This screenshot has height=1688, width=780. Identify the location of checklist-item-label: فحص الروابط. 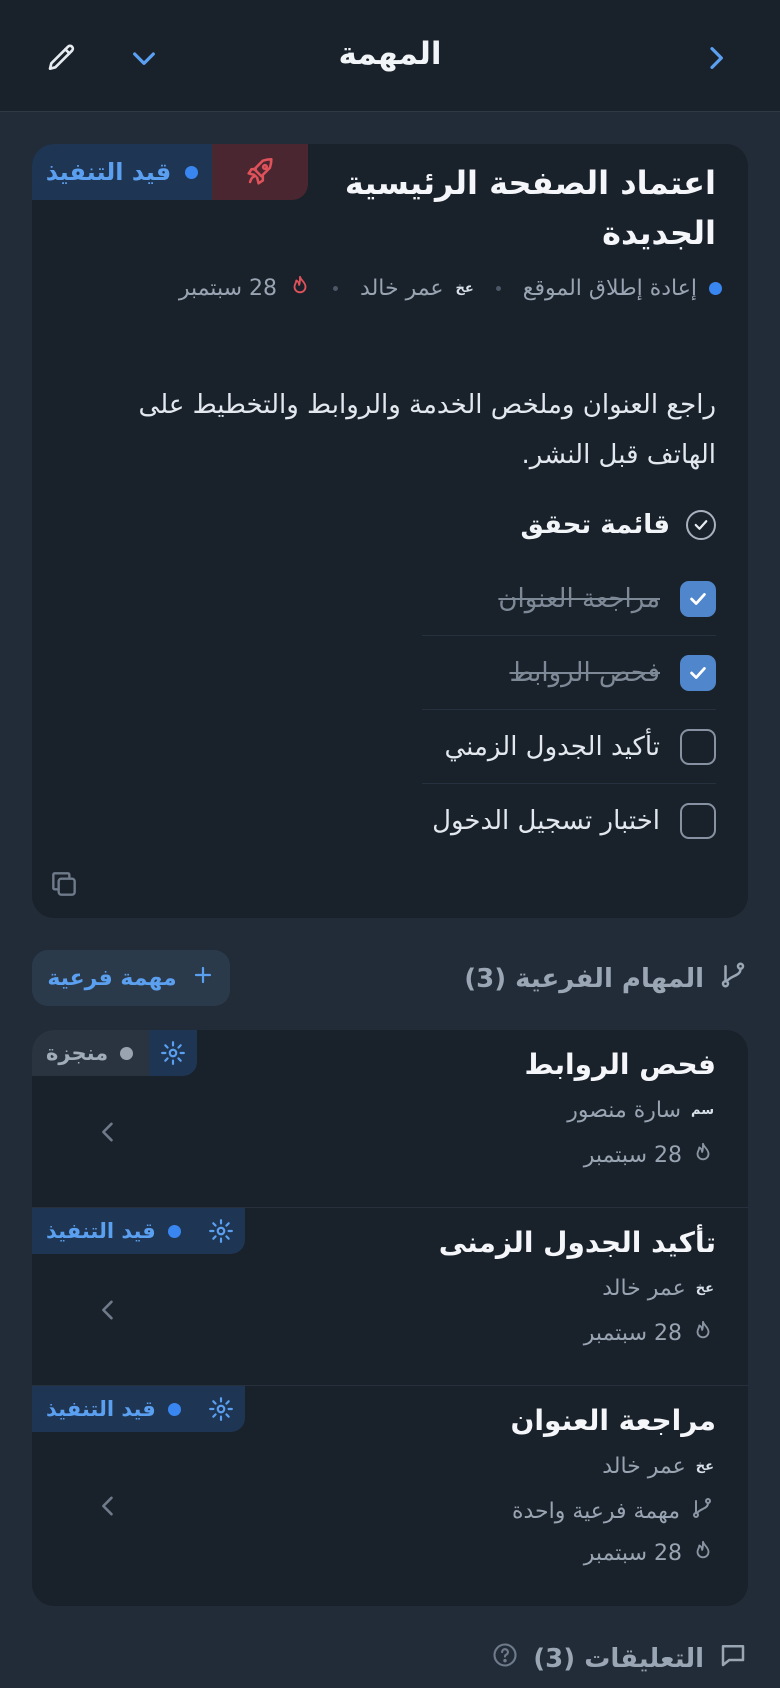
(584, 672).